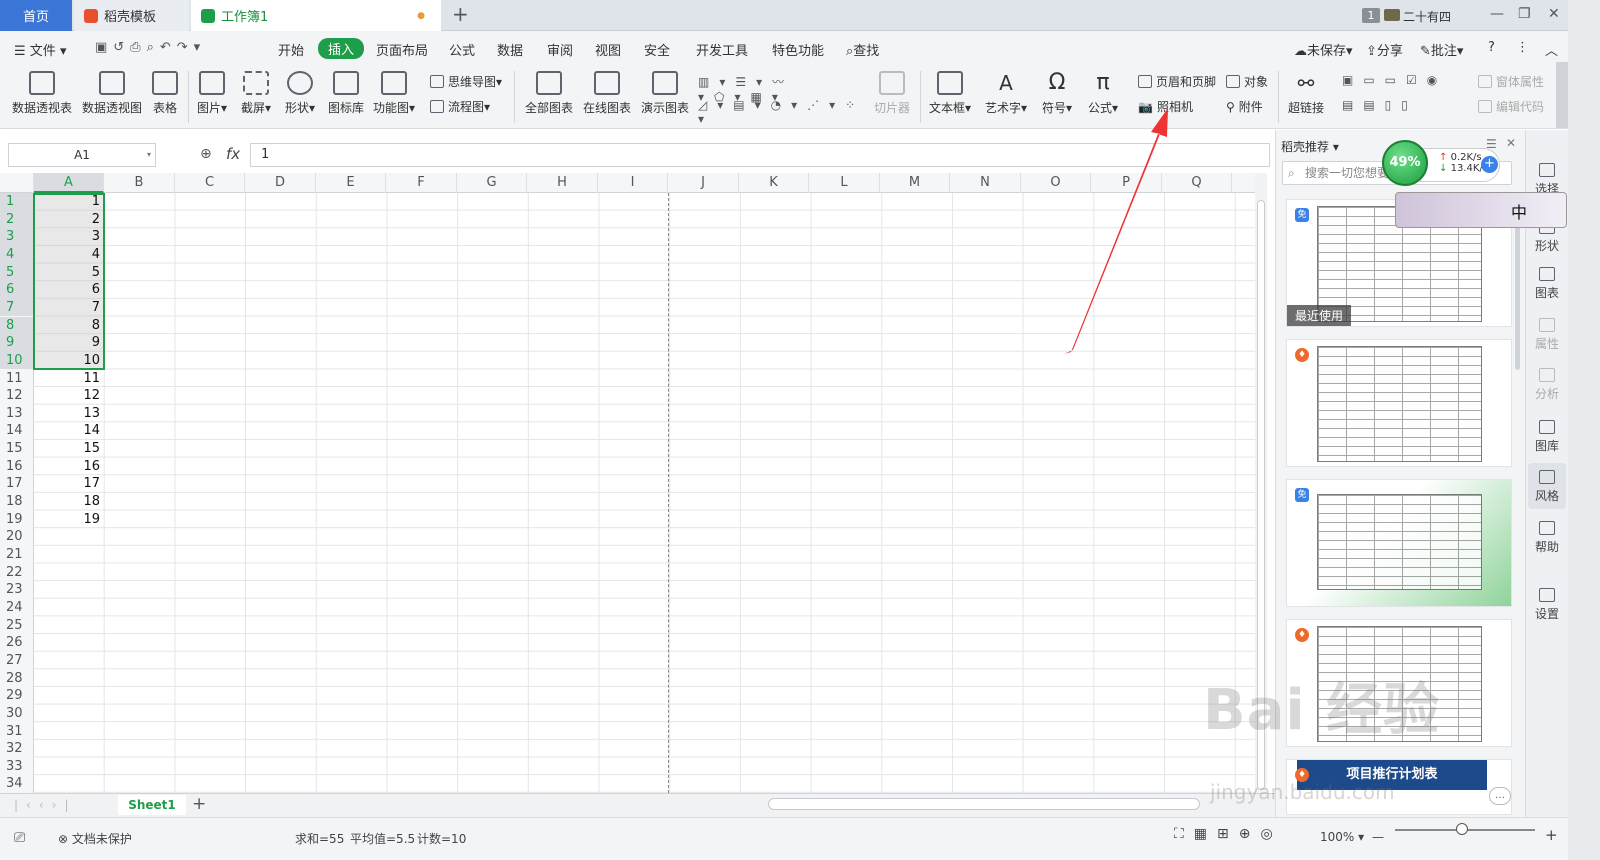 This screenshot has width=1600, height=860. I want to click on cell-a: 5, so click(69, 273).